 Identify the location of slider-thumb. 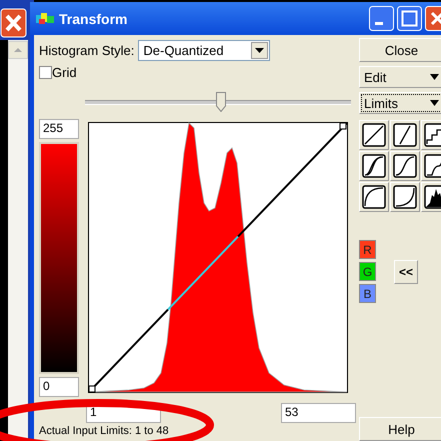
(221, 102).